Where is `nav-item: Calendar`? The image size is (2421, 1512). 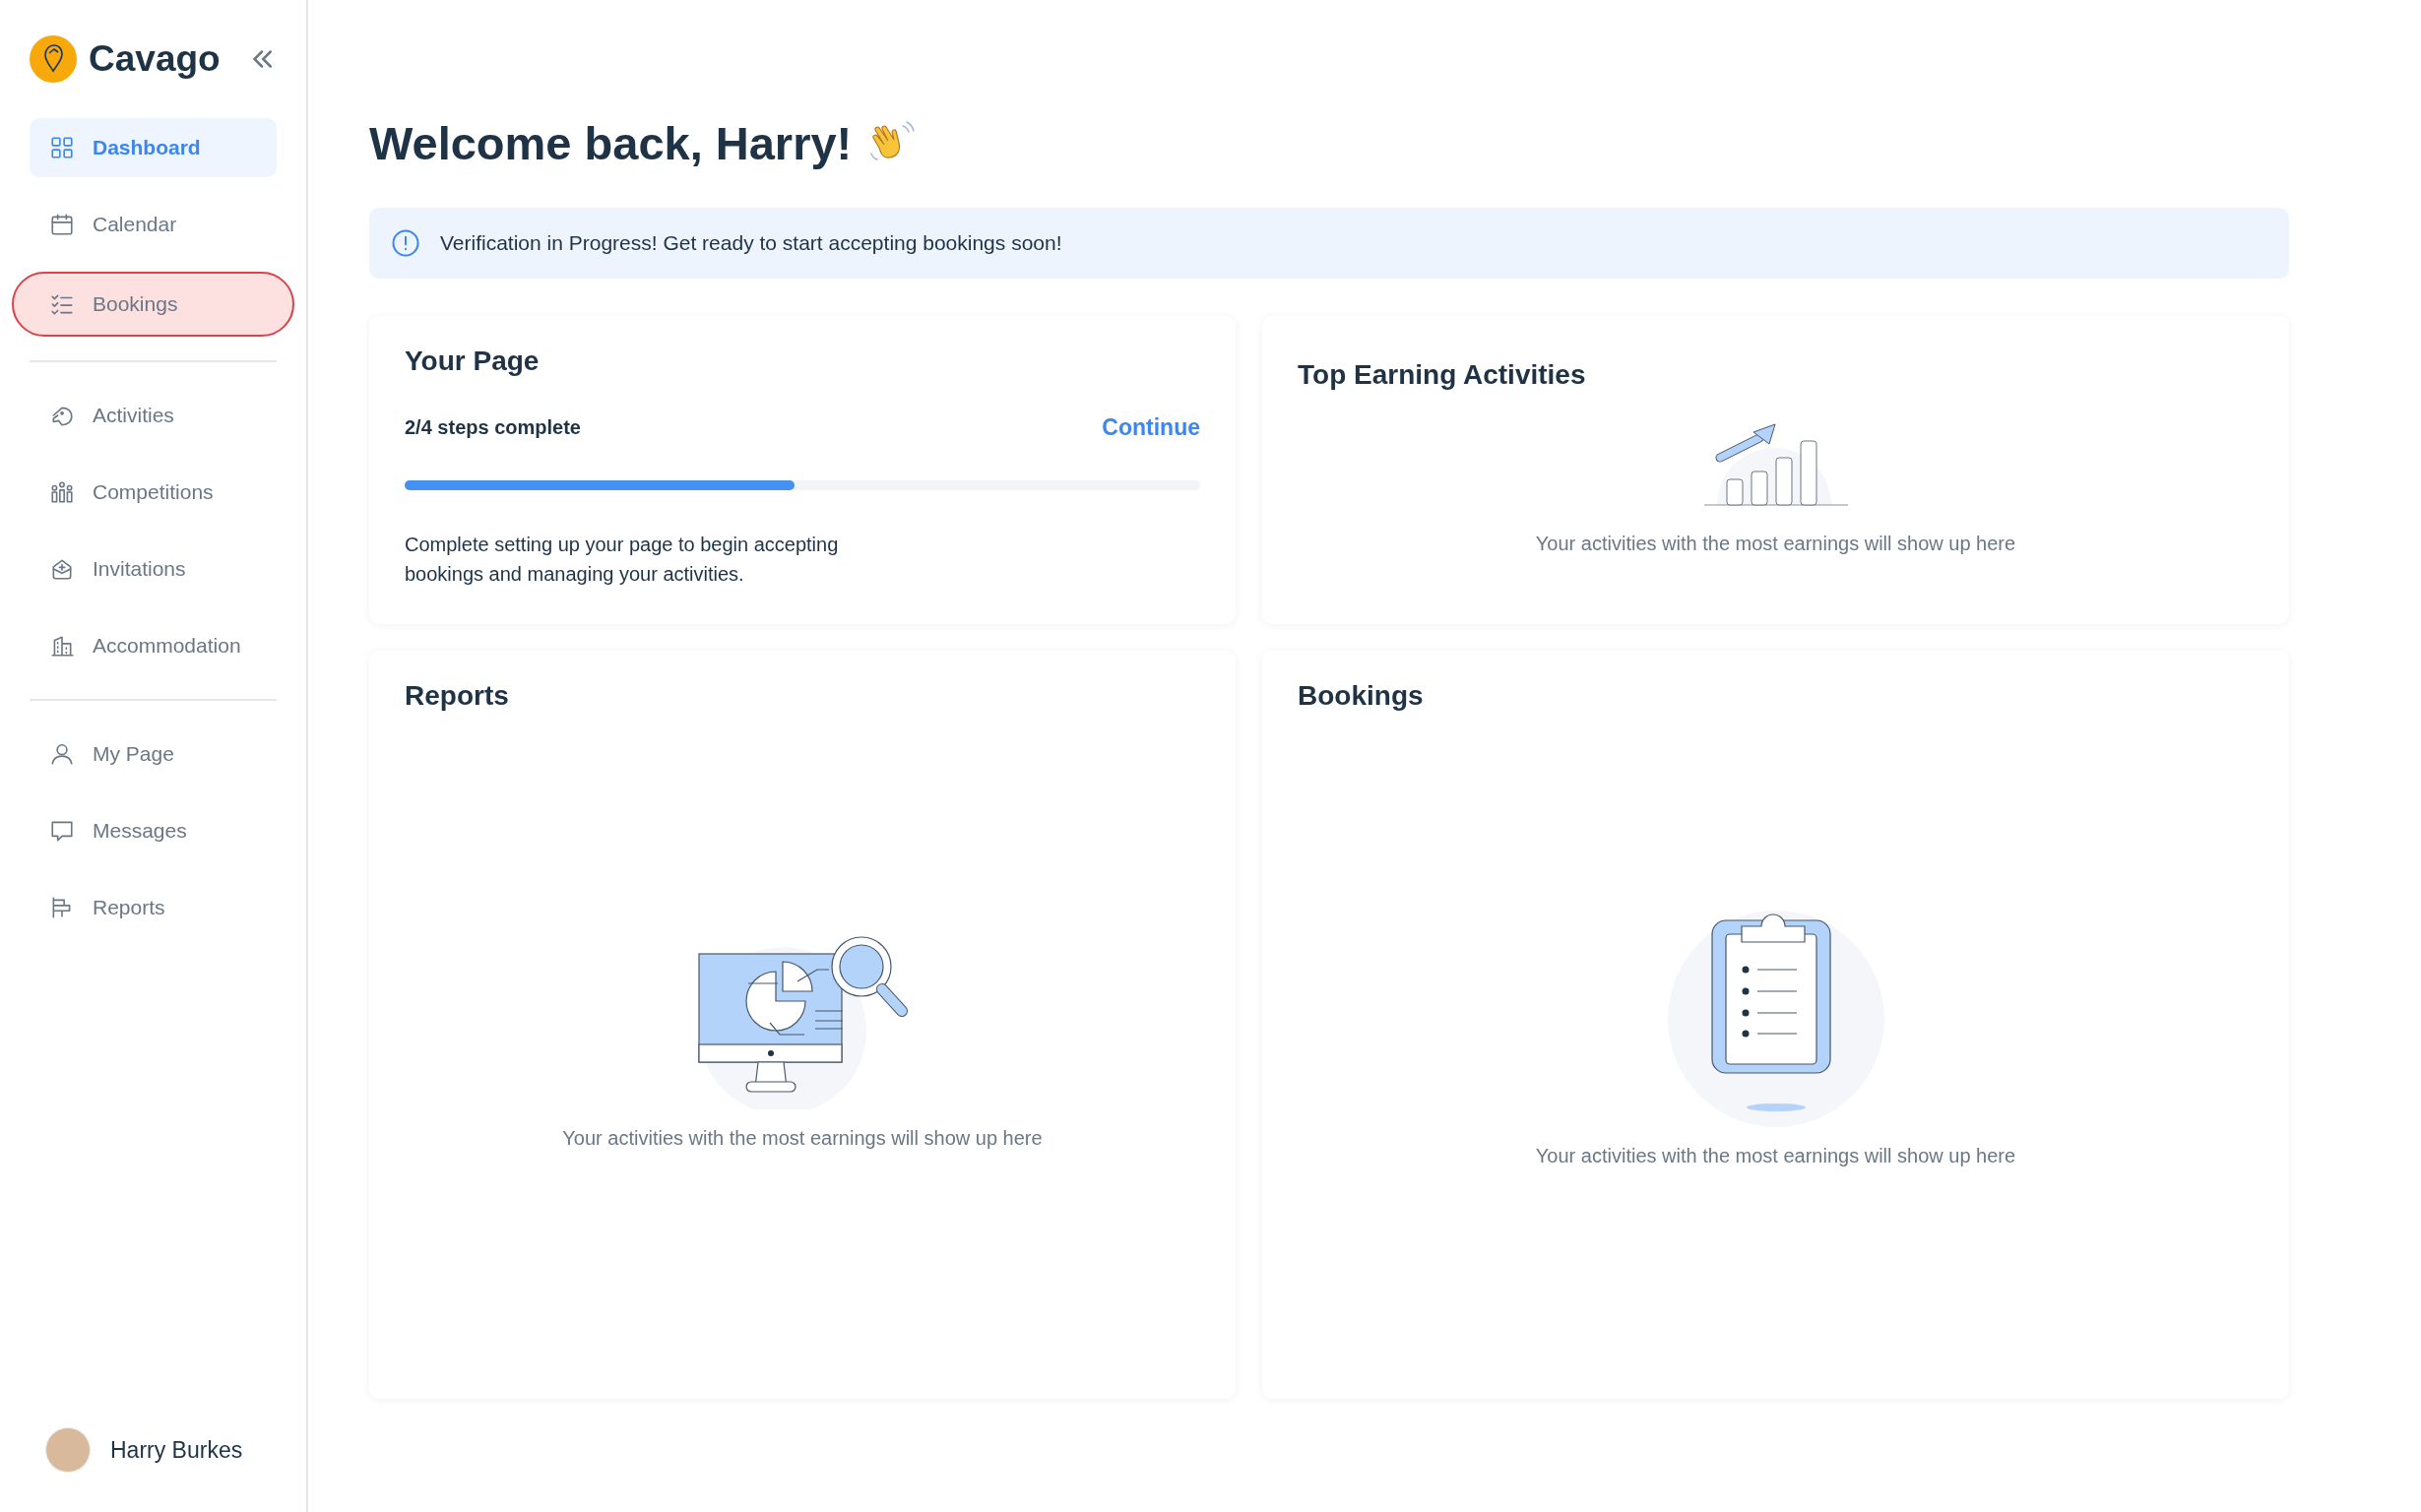
nav-item: Calendar is located at coordinates (153, 224).